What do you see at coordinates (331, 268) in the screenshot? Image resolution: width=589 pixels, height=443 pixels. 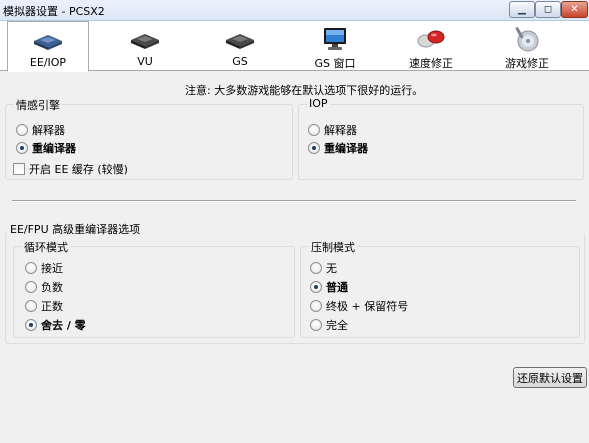 I see `option-label: 无` at bounding box center [331, 268].